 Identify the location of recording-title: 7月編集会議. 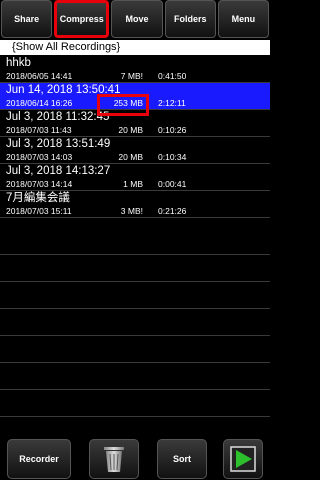
(38, 198).